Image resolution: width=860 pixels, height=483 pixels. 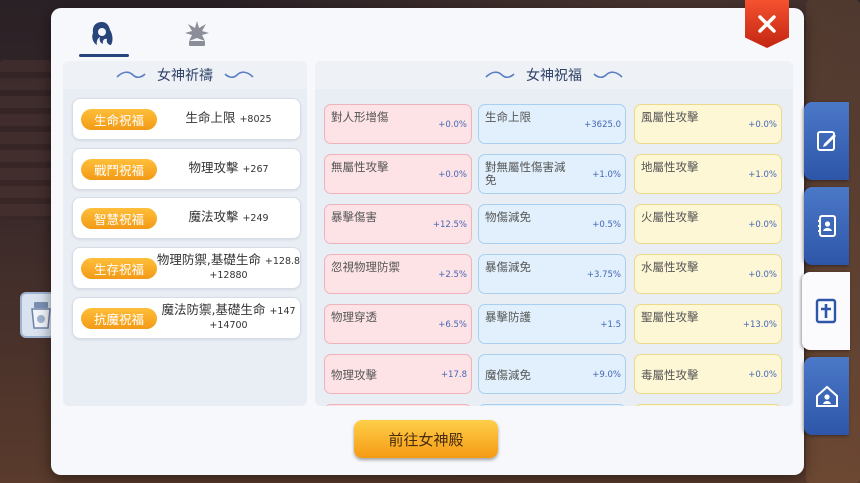 What do you see at coordinates (210, 117) in the screenshot?
I see `blessing-stat-name: 生命上限` at bounding box center [210, 117].